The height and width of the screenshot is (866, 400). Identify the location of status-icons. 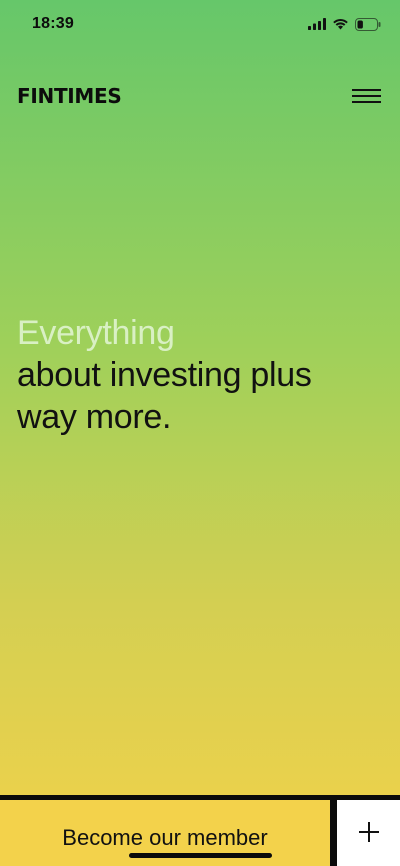
(344, 24).